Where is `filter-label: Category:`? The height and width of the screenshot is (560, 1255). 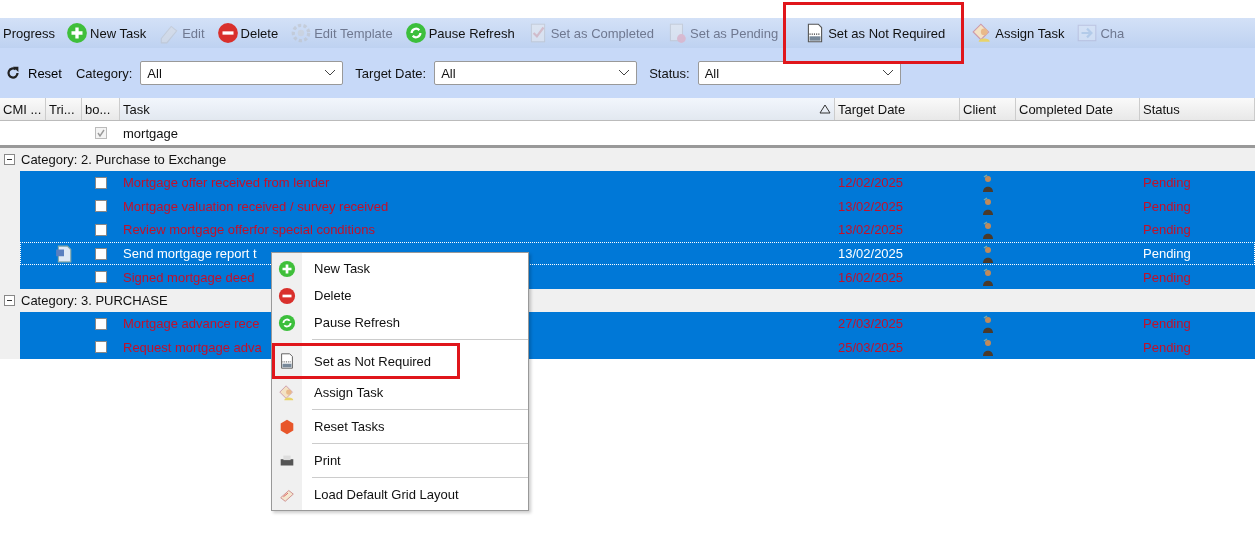 filter-label: Category: is located at coordinates (104, 73).